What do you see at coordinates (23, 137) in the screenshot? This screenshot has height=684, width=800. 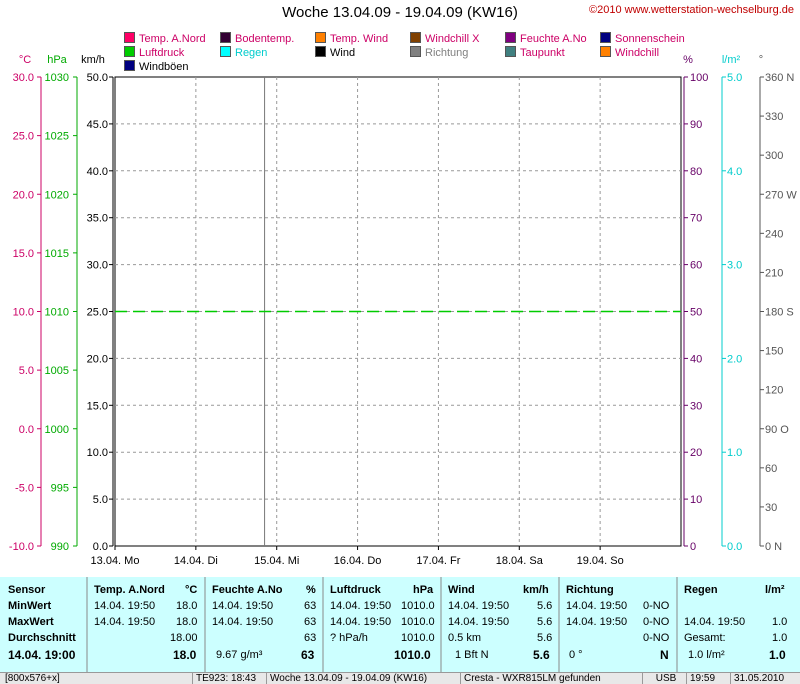 I see `y-tick-label: 25.0` at bounding box center [23, 137].